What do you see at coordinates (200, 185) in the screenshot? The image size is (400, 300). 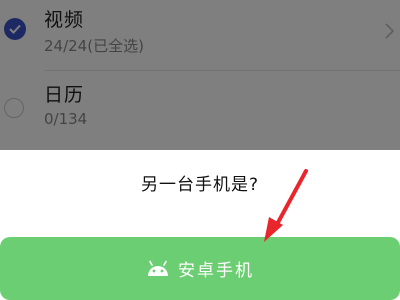 I see `dialog-question: 另一台手机是?` at bounding box center [200, 185].